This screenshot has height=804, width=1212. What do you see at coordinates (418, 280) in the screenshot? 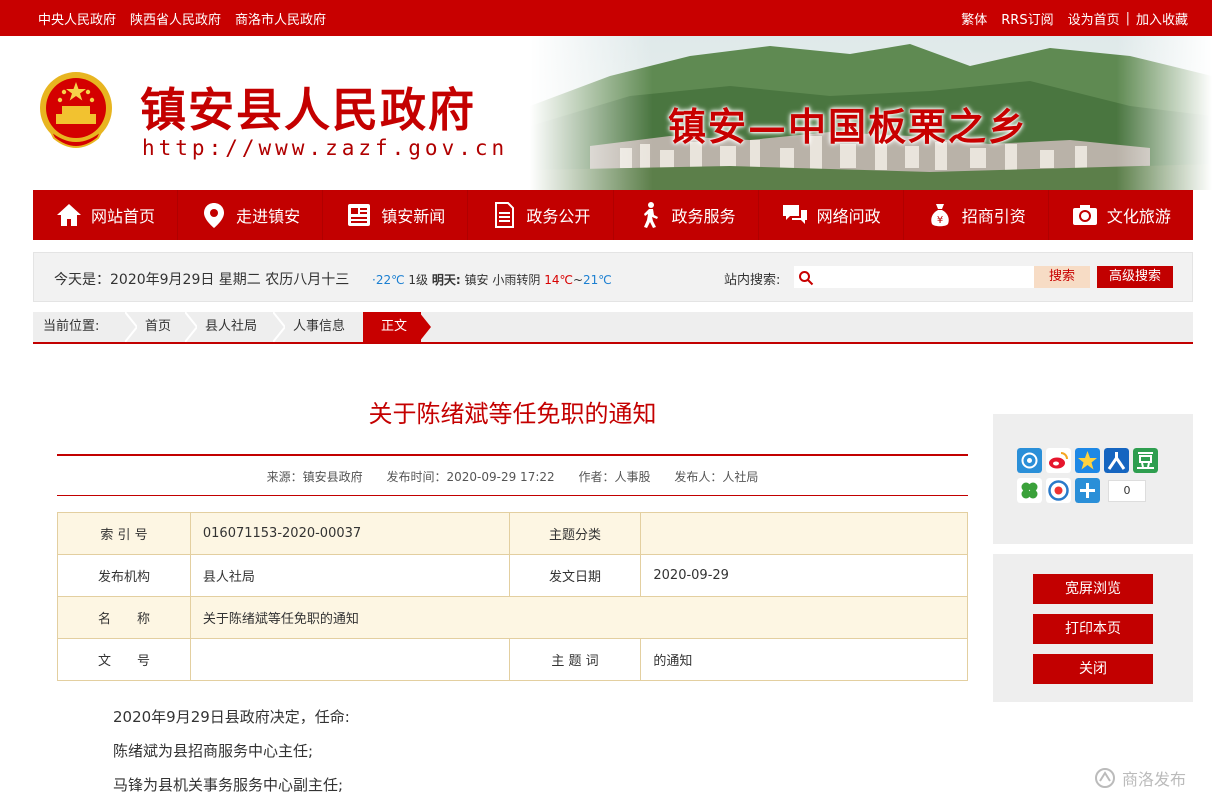
I see `weather-wind: 1级` at bounding box center [418, 280].